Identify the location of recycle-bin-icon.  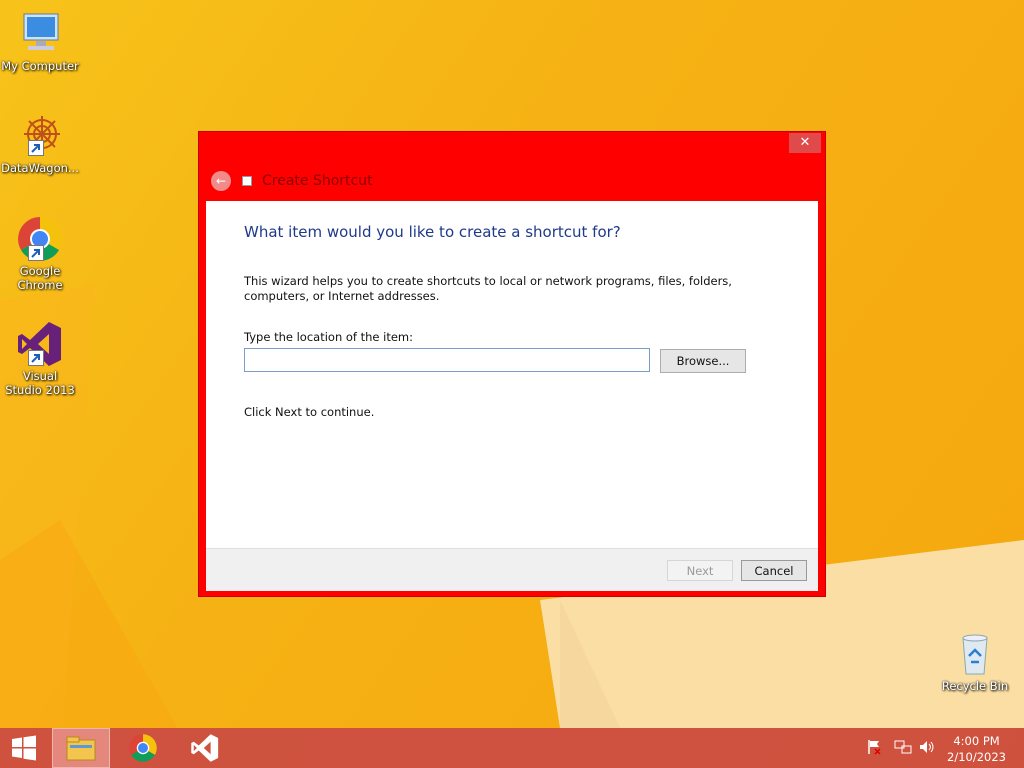
(975, 654).